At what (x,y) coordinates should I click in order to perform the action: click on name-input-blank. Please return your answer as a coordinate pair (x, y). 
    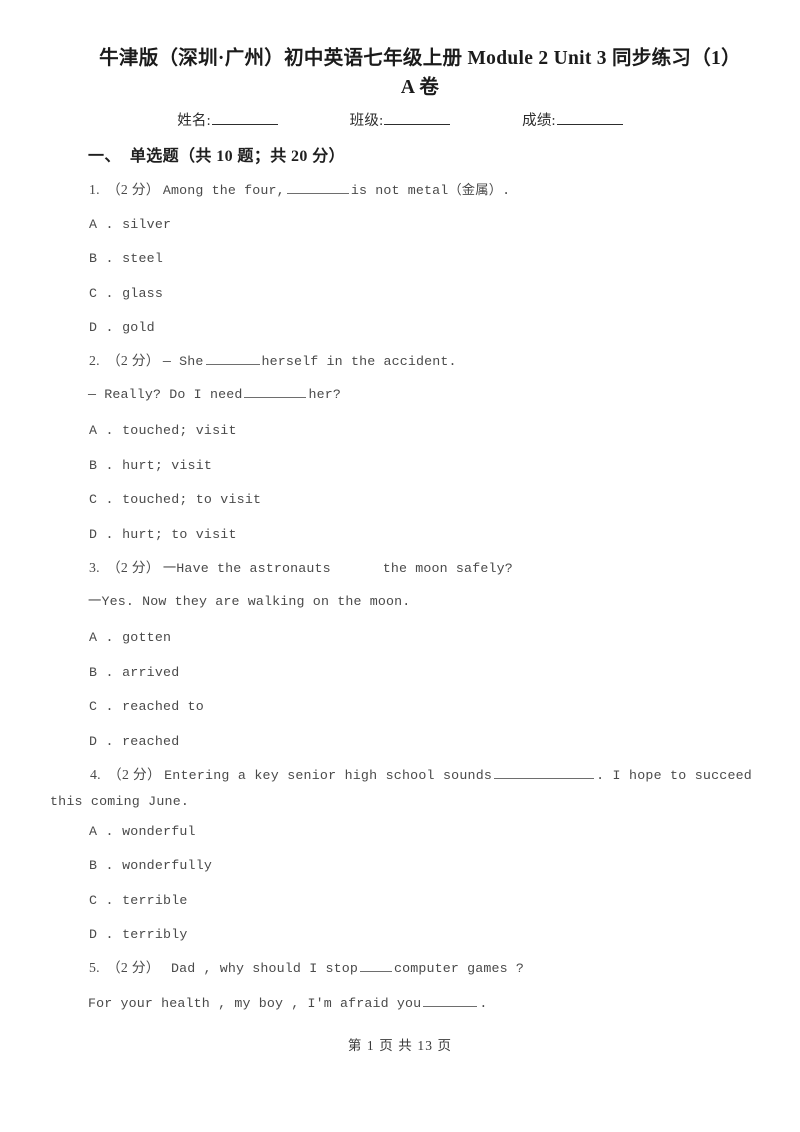
    Looking at the image, I should click on (244, 118).